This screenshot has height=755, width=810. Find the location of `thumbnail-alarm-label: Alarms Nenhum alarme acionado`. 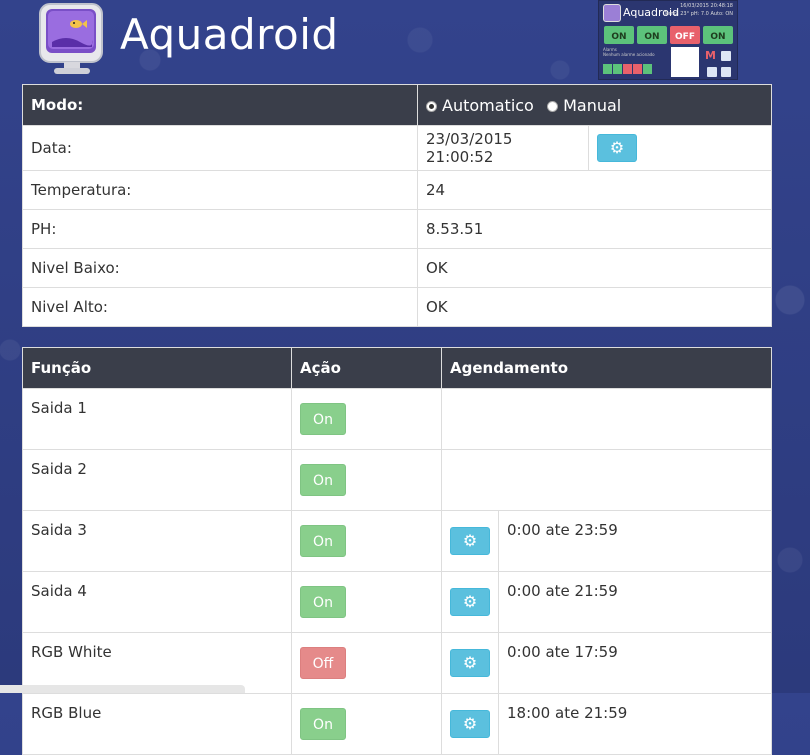

thumbnail-alarm-label: Alarms Nenhum alarme acionado is located at coordinates (629, 52).